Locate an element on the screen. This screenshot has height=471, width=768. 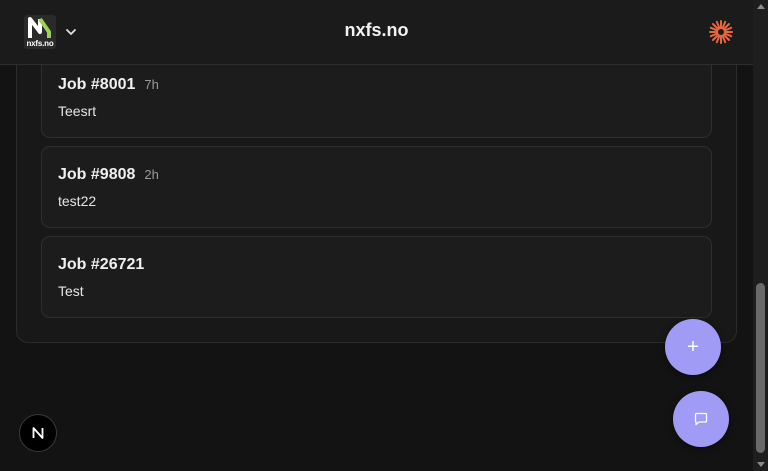
page-title: nxfs.no is located at coordinates (376, 30).